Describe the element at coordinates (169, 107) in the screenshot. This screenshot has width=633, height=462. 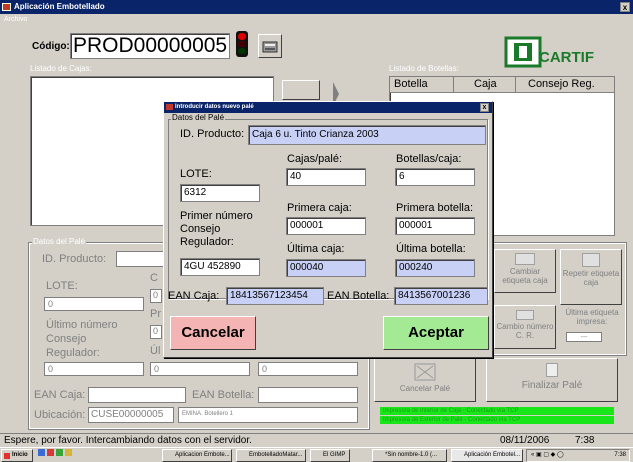
I see `dialog-app-icon` at that location.